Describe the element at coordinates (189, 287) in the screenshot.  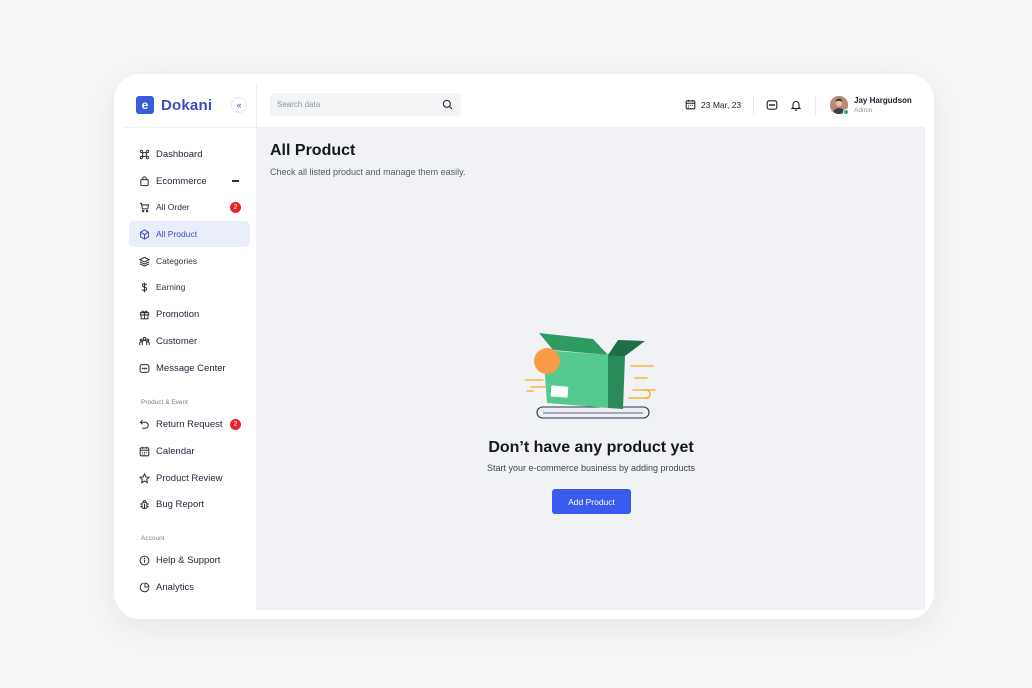
I see `sidebar-item-earning: Earning` at that location.